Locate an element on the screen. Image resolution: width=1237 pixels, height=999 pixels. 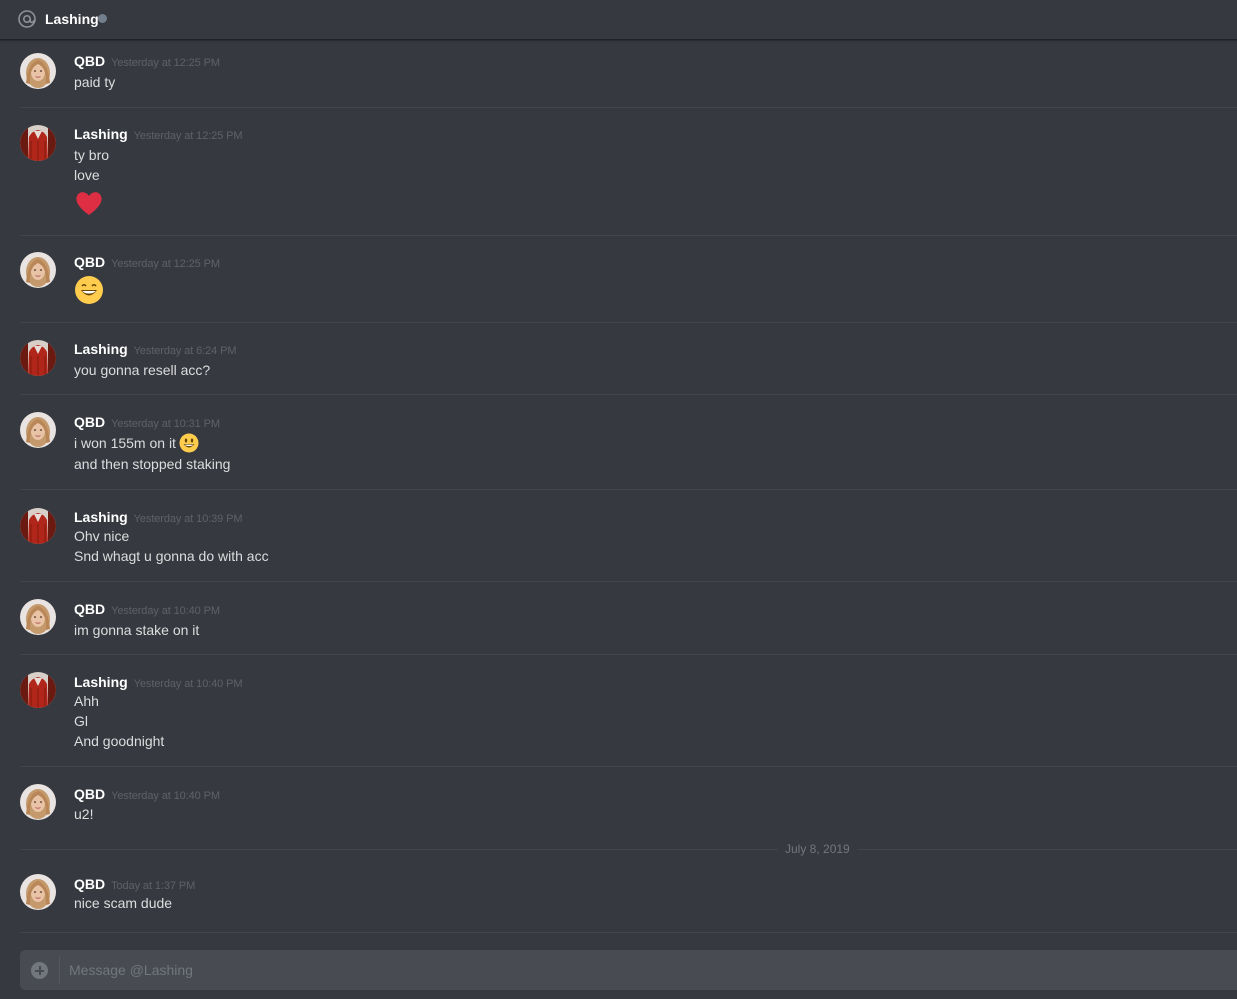
message-text: Ahh is located at coordinates (86, 701).